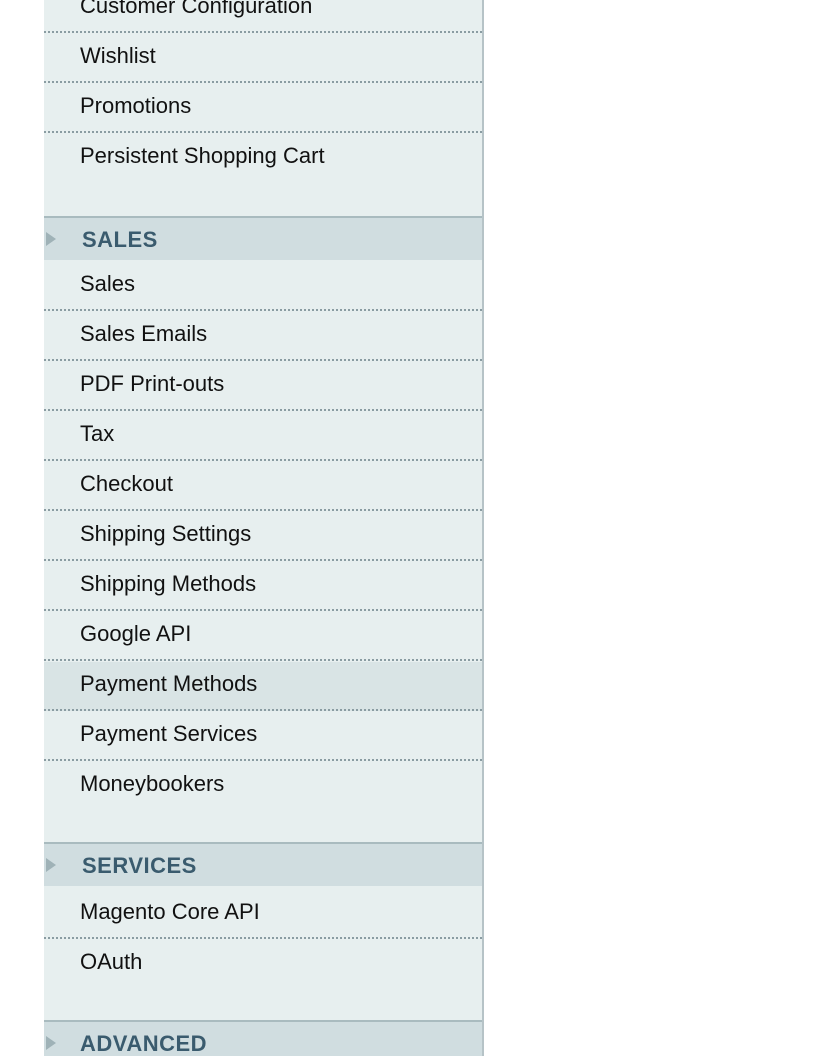  What do you see at coordinates (263, 736) in the screenshot?
I see `sidebar-item-payment-services: Payment Services` at bounding box center [263, 736].